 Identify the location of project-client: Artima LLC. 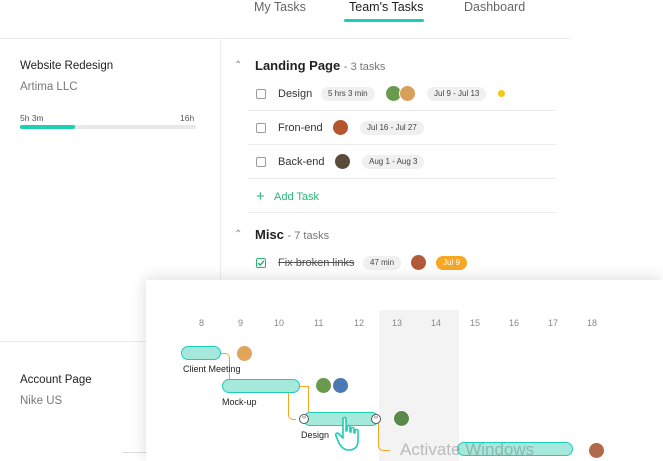
(49, 87).